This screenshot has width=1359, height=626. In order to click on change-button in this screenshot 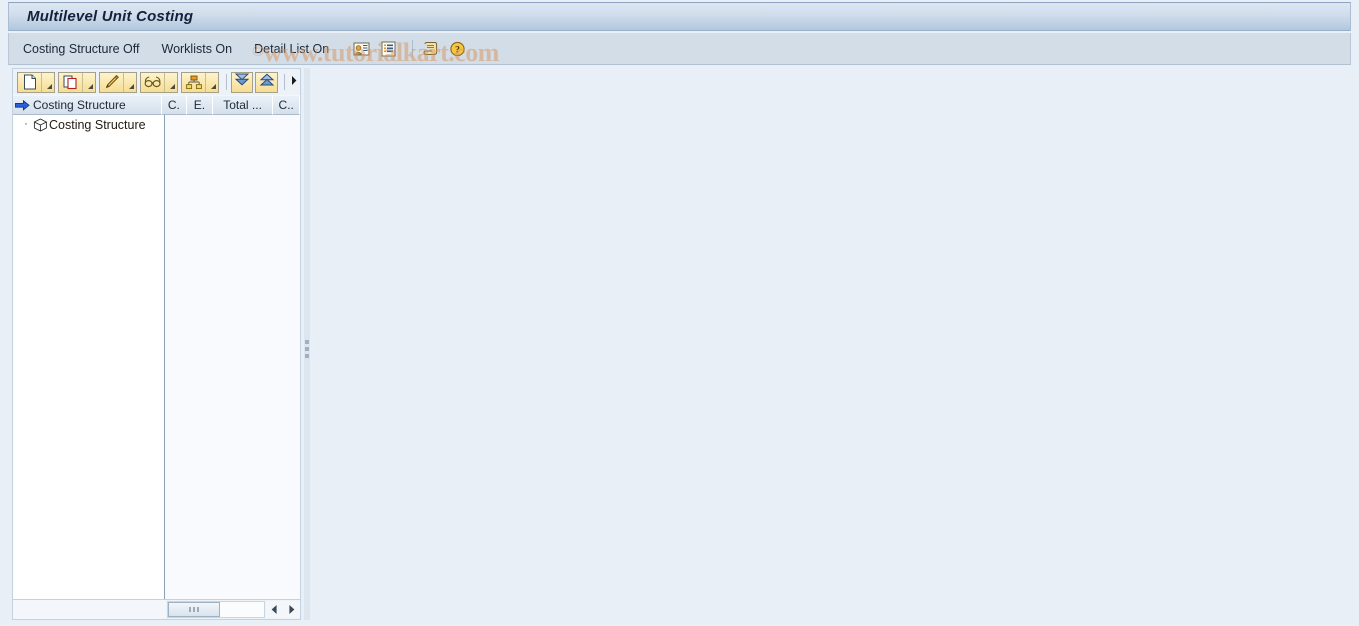, I will do `click(118, 82)`.